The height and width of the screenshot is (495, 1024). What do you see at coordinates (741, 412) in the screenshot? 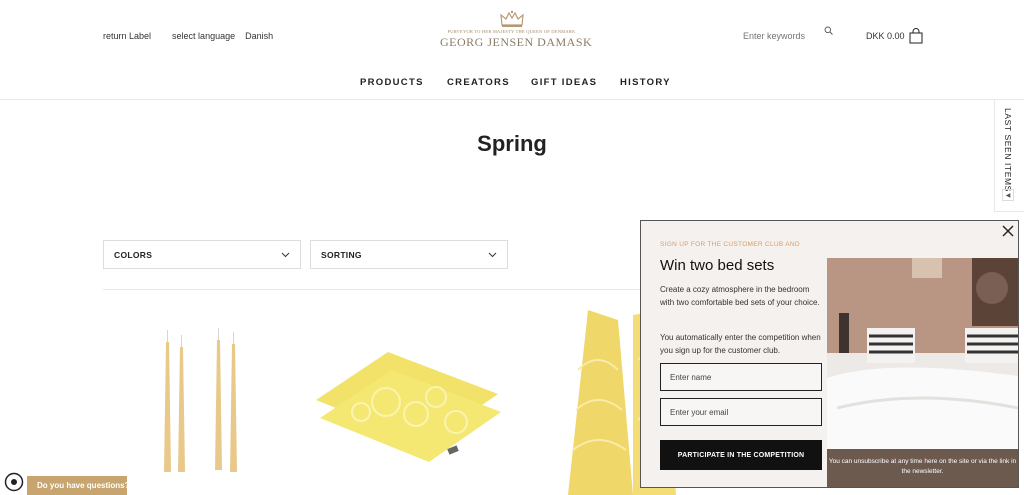
I see `email-input` at bounding box center [741, 412].